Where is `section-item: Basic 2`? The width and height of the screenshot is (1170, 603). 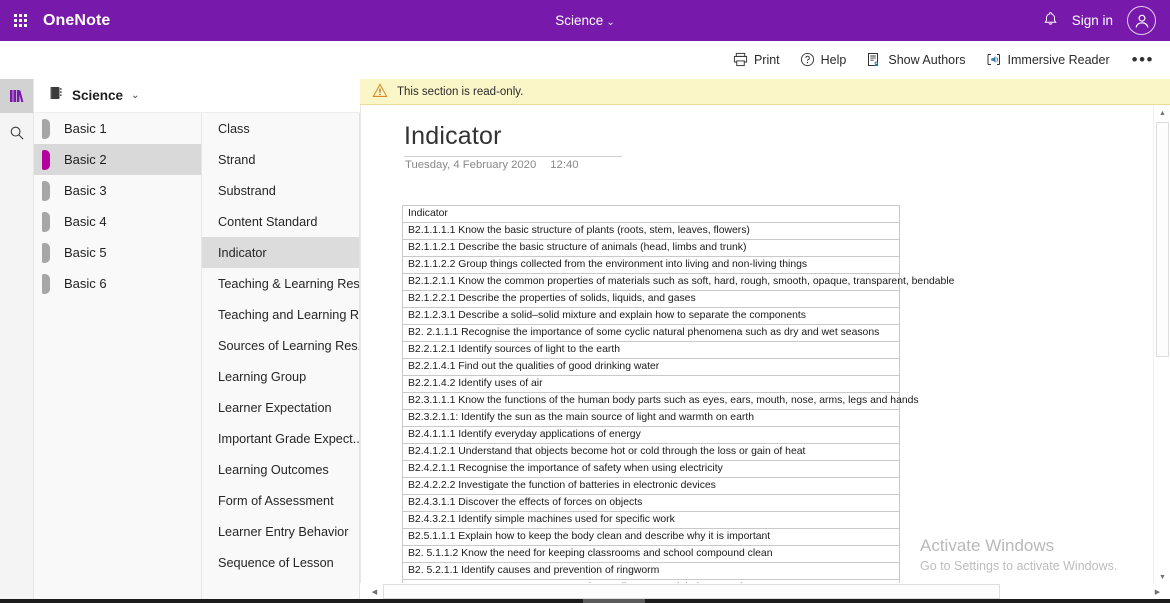
section-item: Basic 2 is located at coordinates (117, 159).